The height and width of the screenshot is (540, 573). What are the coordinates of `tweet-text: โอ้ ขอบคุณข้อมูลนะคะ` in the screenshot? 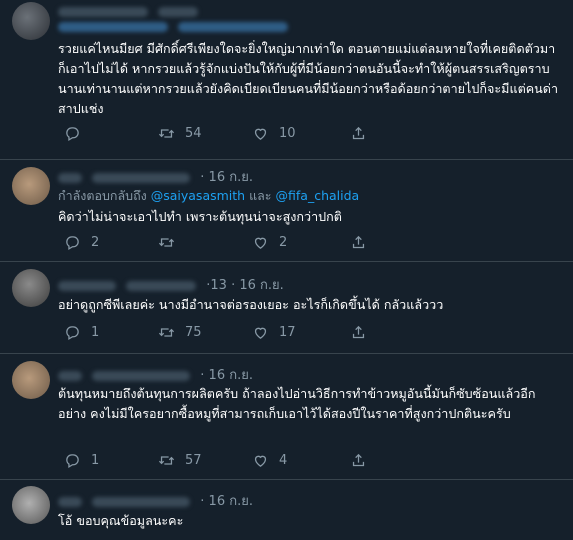 It's located at (121, 520).